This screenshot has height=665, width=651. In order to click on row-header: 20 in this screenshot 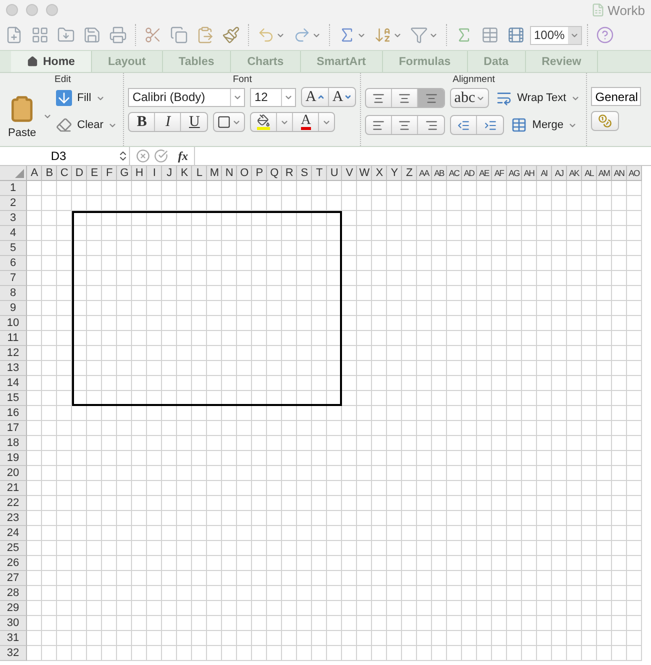, I will do `click(13, 473)`.